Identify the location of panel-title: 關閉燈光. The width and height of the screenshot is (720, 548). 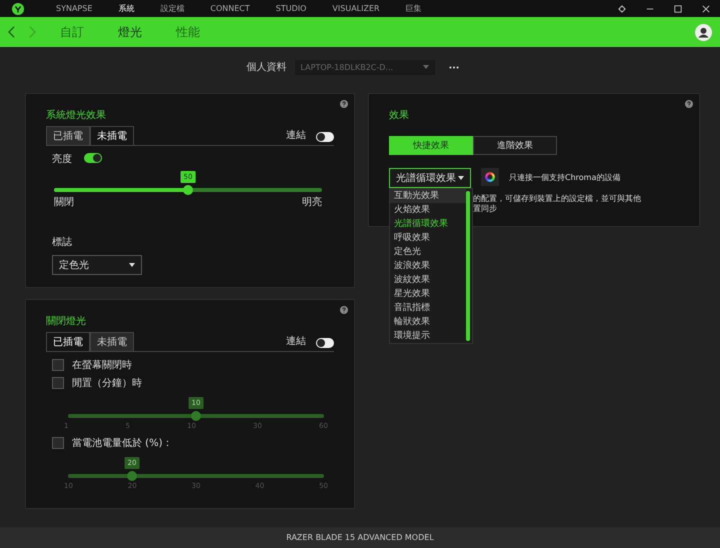
(66, 321).